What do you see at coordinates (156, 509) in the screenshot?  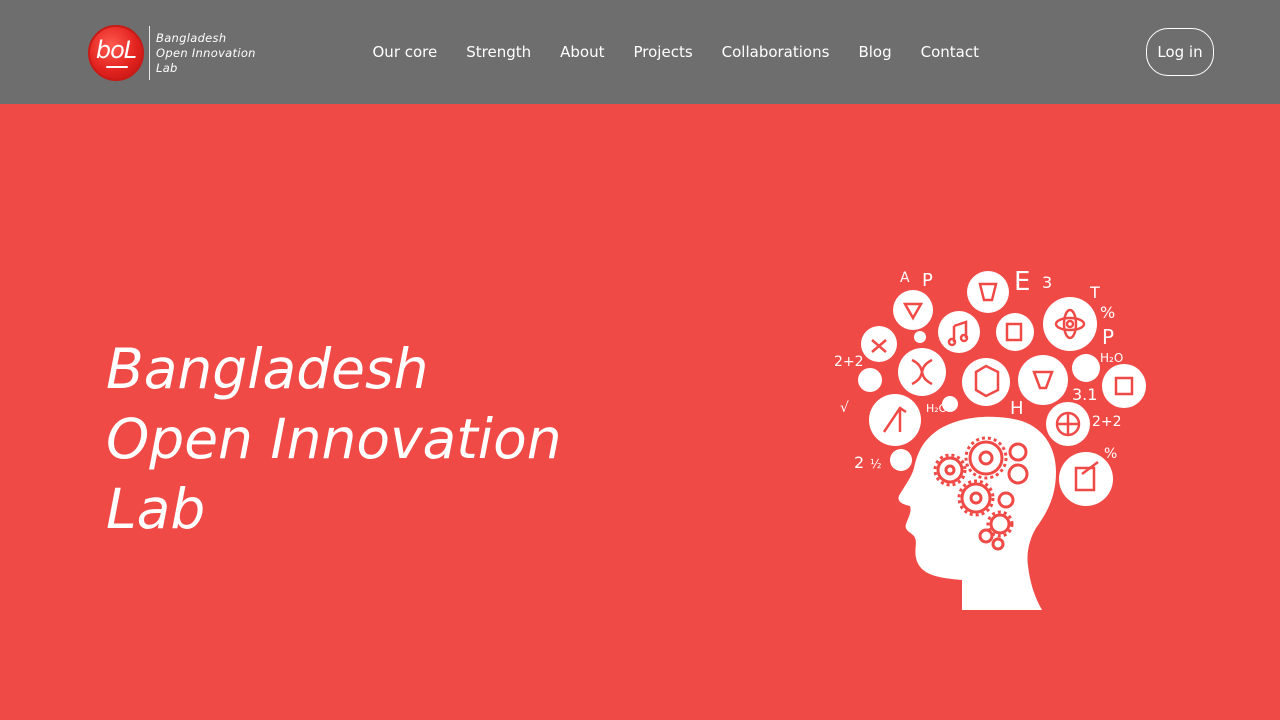 I see `hero-title-line: Lab` at bounding box center [156, 509].